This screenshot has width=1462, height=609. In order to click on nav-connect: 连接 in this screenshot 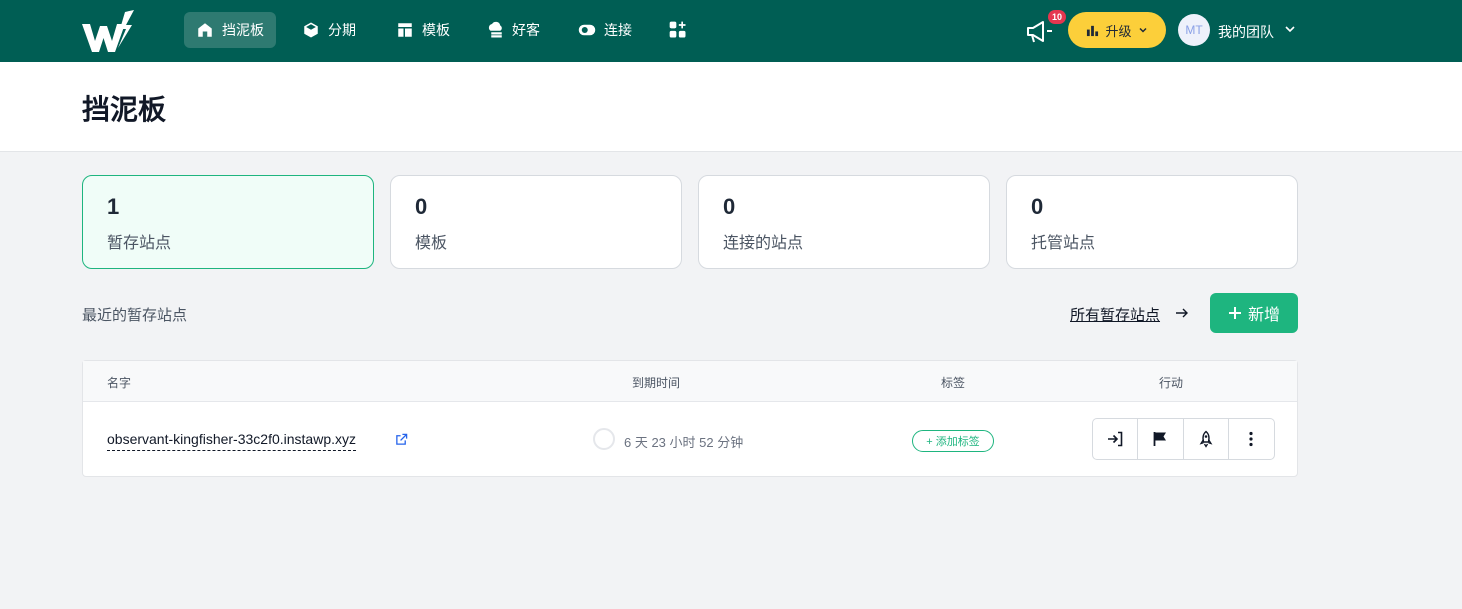, I will do `click(605, 30)`.